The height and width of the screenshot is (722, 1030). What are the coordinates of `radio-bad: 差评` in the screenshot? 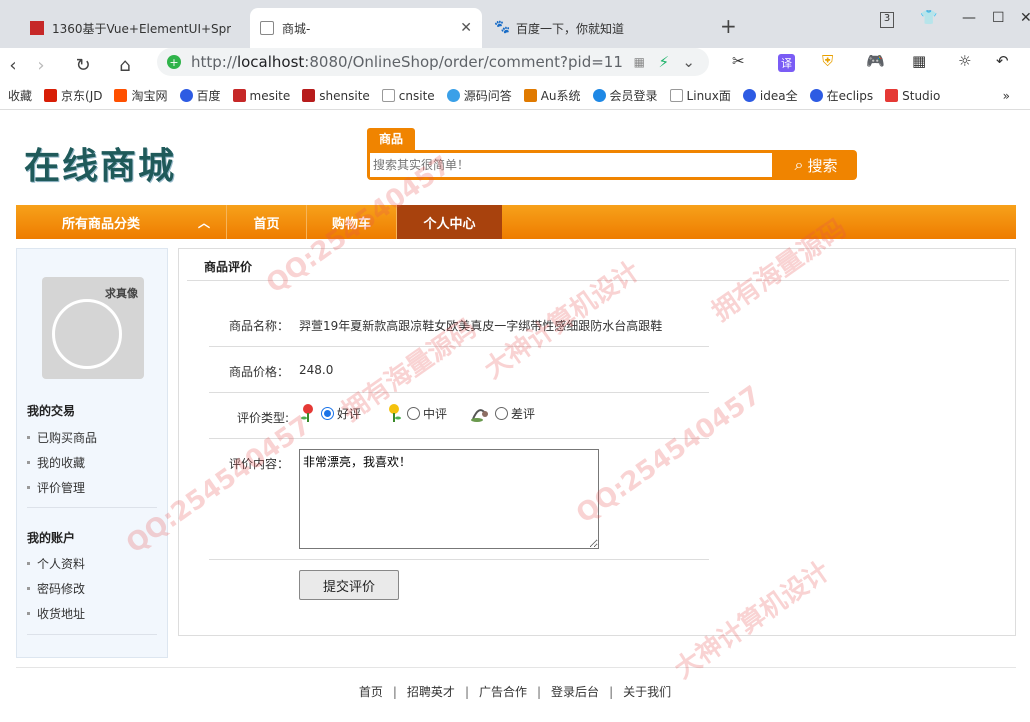 It's located at (501, 413).